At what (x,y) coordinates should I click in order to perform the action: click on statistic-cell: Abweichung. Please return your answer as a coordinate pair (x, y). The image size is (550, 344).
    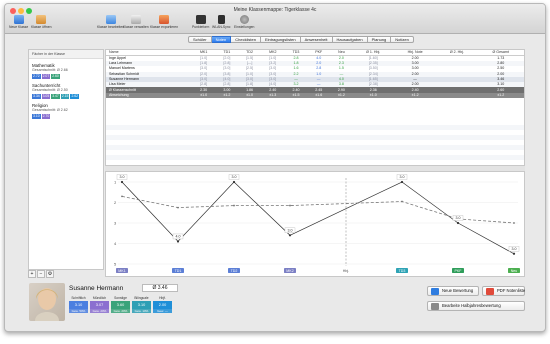
    Looking at the image, I should click on (149, 95).